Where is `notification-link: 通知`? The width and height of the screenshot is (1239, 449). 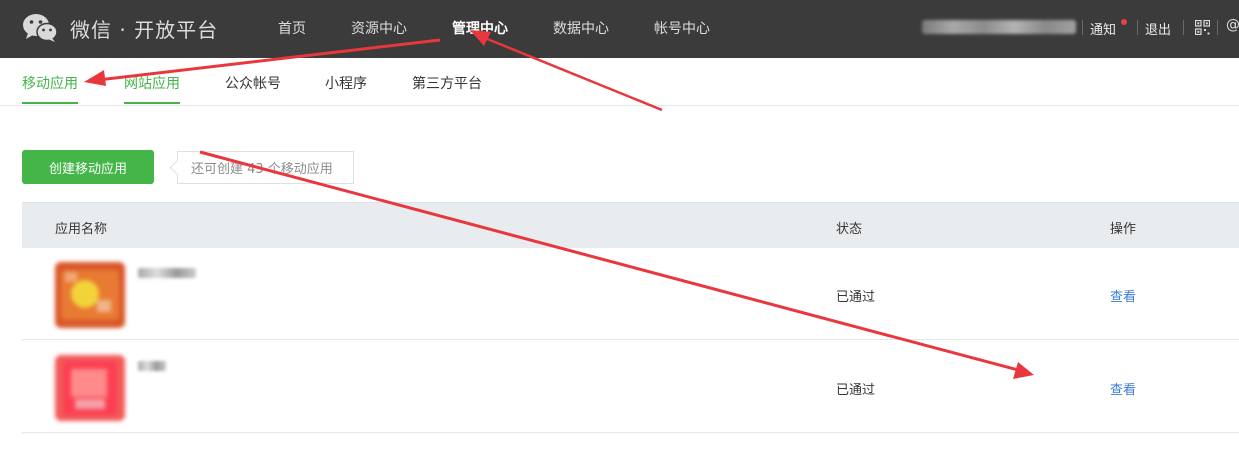 notification-link: 通知 is located at coordinates (1103, 28).